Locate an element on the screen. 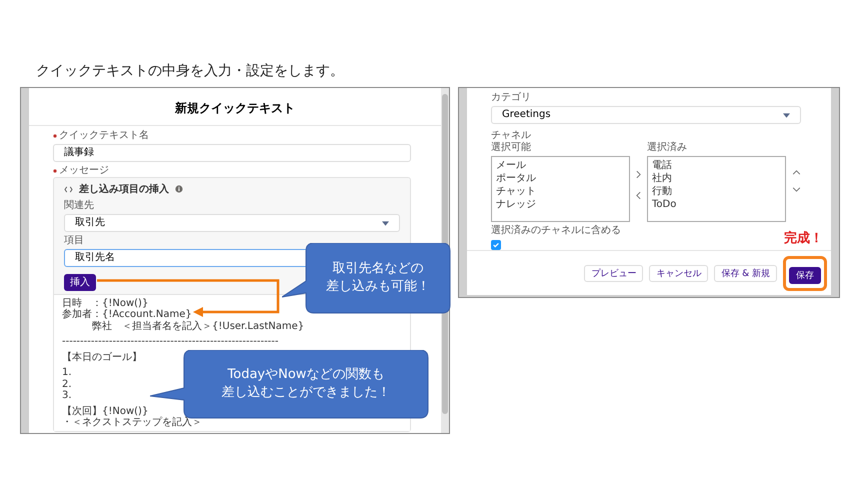 The image size is (849, 478). text-line: 【本日のゴール】 is located at coordinates (102, 357).